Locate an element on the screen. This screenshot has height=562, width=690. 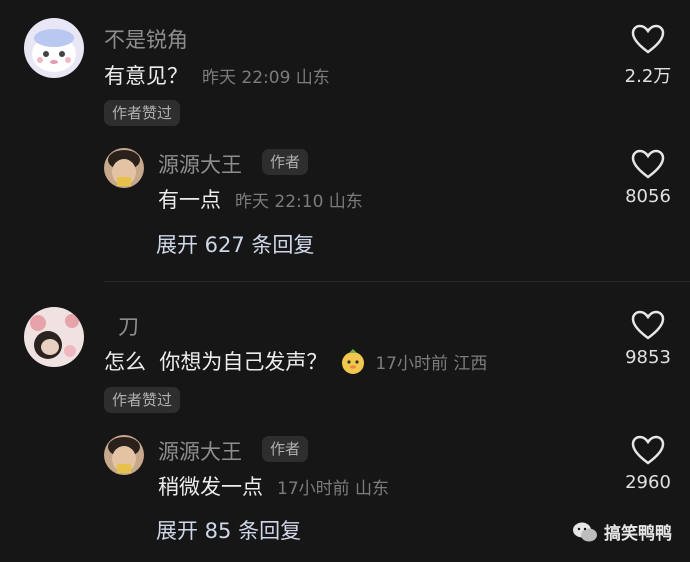
reply-meta: 昨天 22:10 山东 is located at coordinates (299, 201).